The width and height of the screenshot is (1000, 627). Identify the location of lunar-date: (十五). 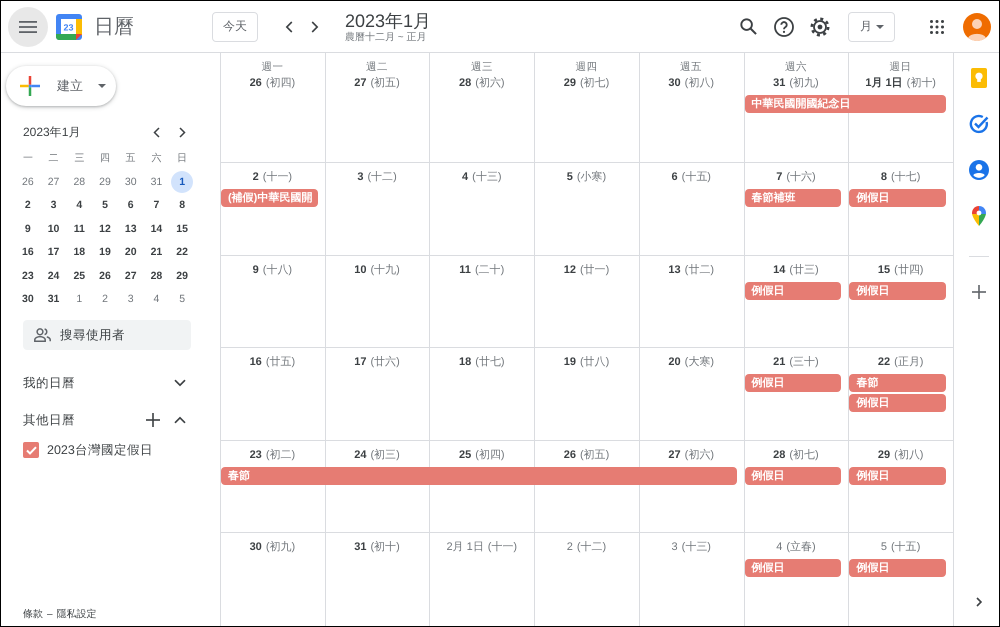
(696, 177).